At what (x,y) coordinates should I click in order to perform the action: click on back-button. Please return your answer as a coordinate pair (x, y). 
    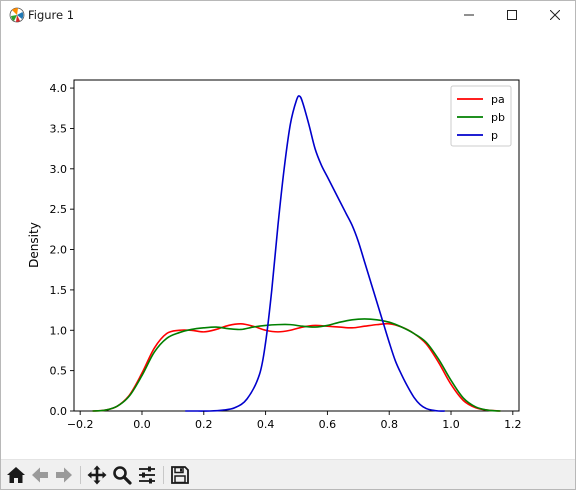
    Looking at the image, I should click on (40, 475).